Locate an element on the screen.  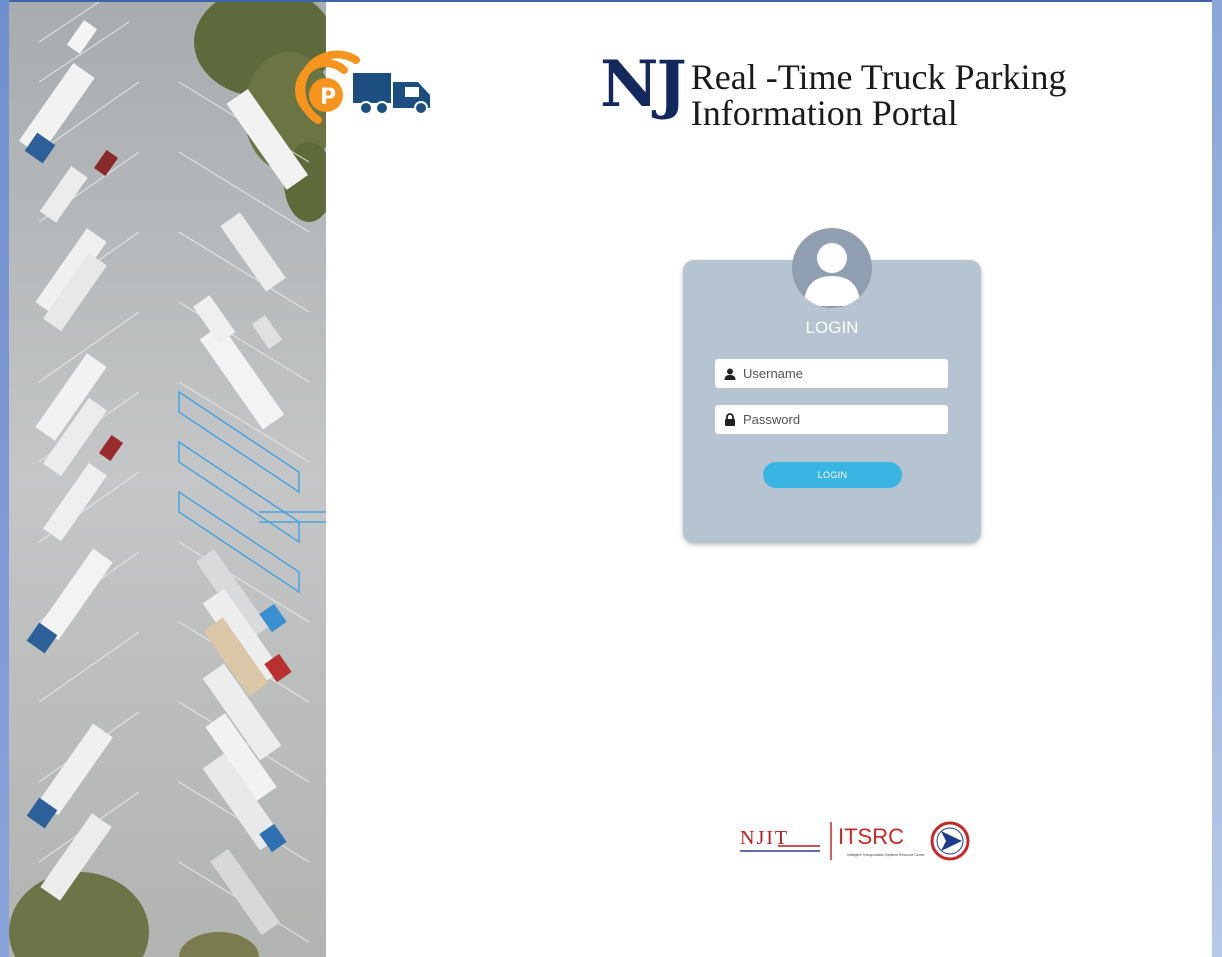
njdot-logo-icon is located at coordinates (950, 841).